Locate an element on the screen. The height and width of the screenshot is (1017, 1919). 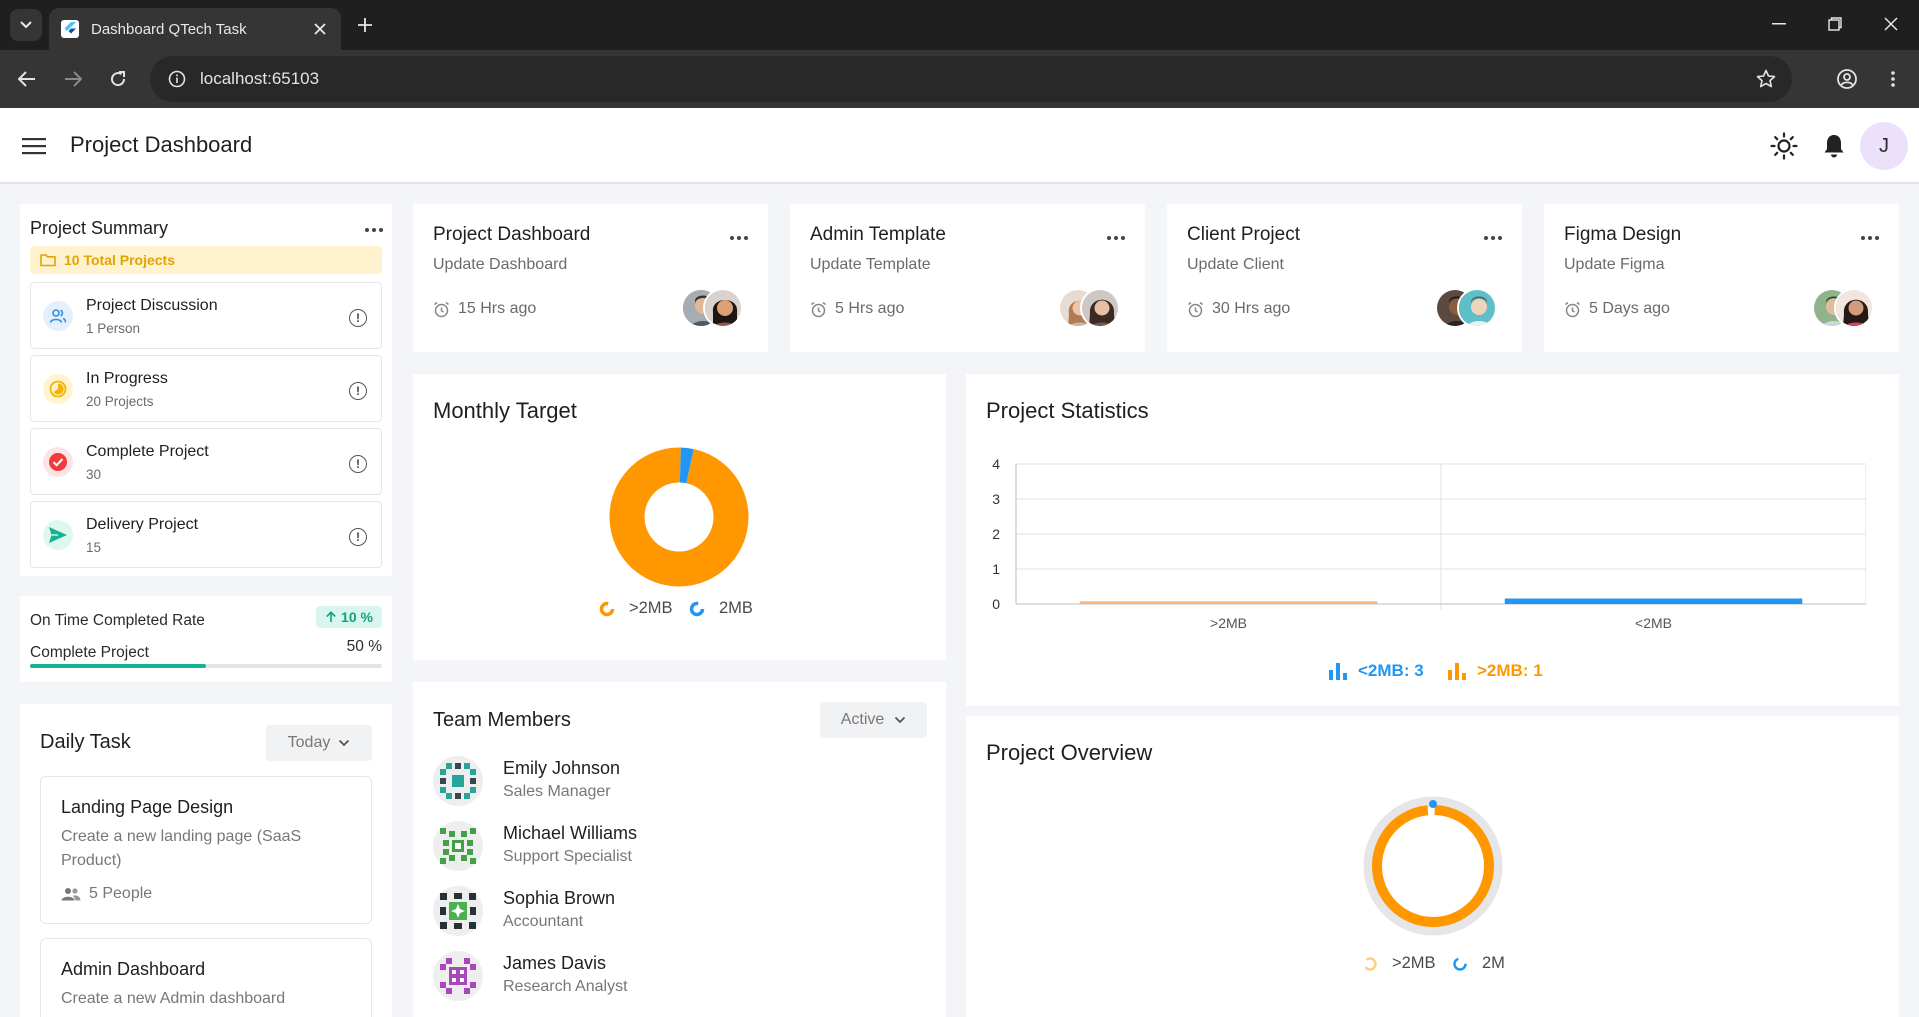
summary-item-sub: 30 is located at coordinates (94, 474).